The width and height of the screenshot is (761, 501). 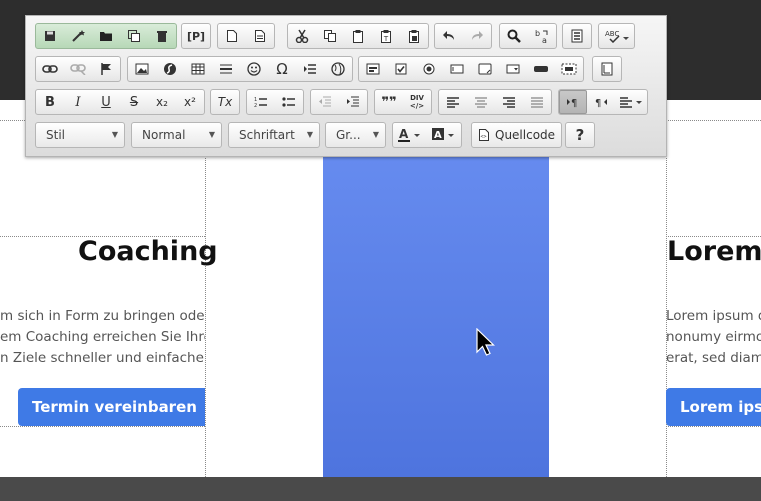 What do you see at coordinates (457, 69) in the screenshot?
I see `text-field-icon` at bounding box center [457, 69].